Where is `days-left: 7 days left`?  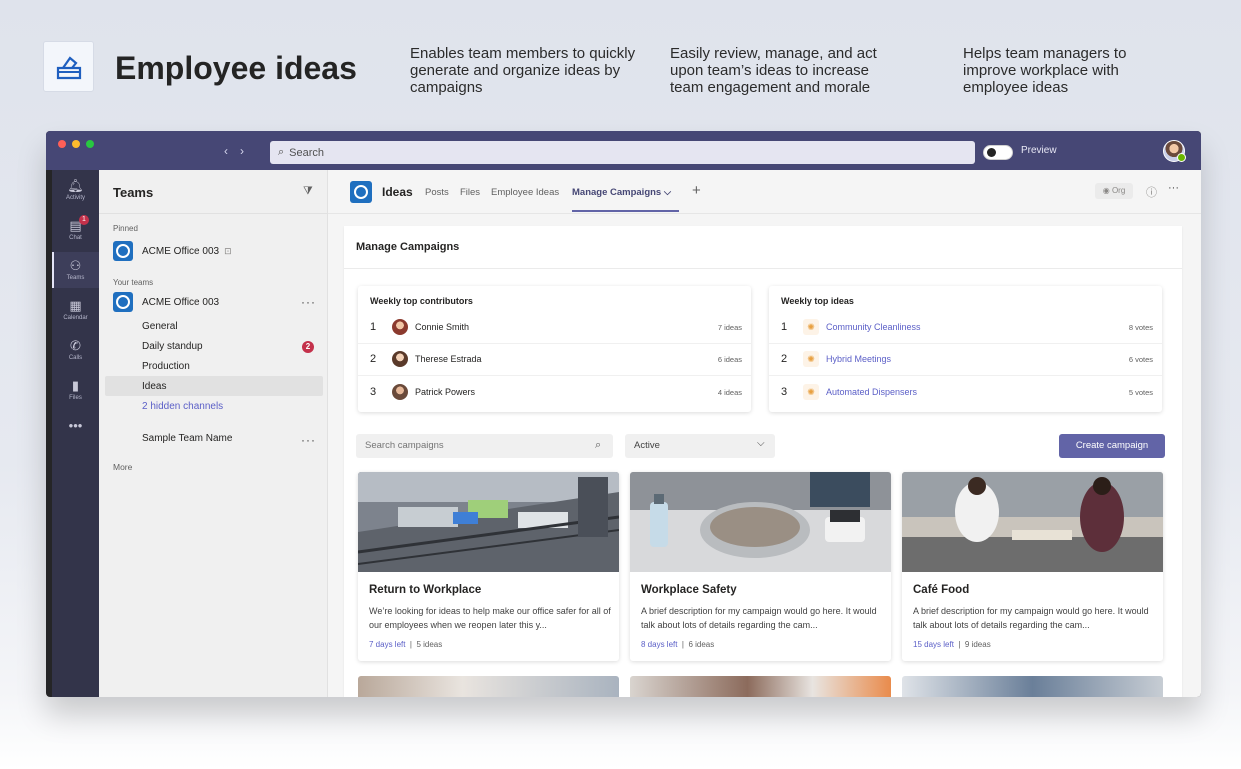
days-left: 7 days left is located at coordinates (387, 644).